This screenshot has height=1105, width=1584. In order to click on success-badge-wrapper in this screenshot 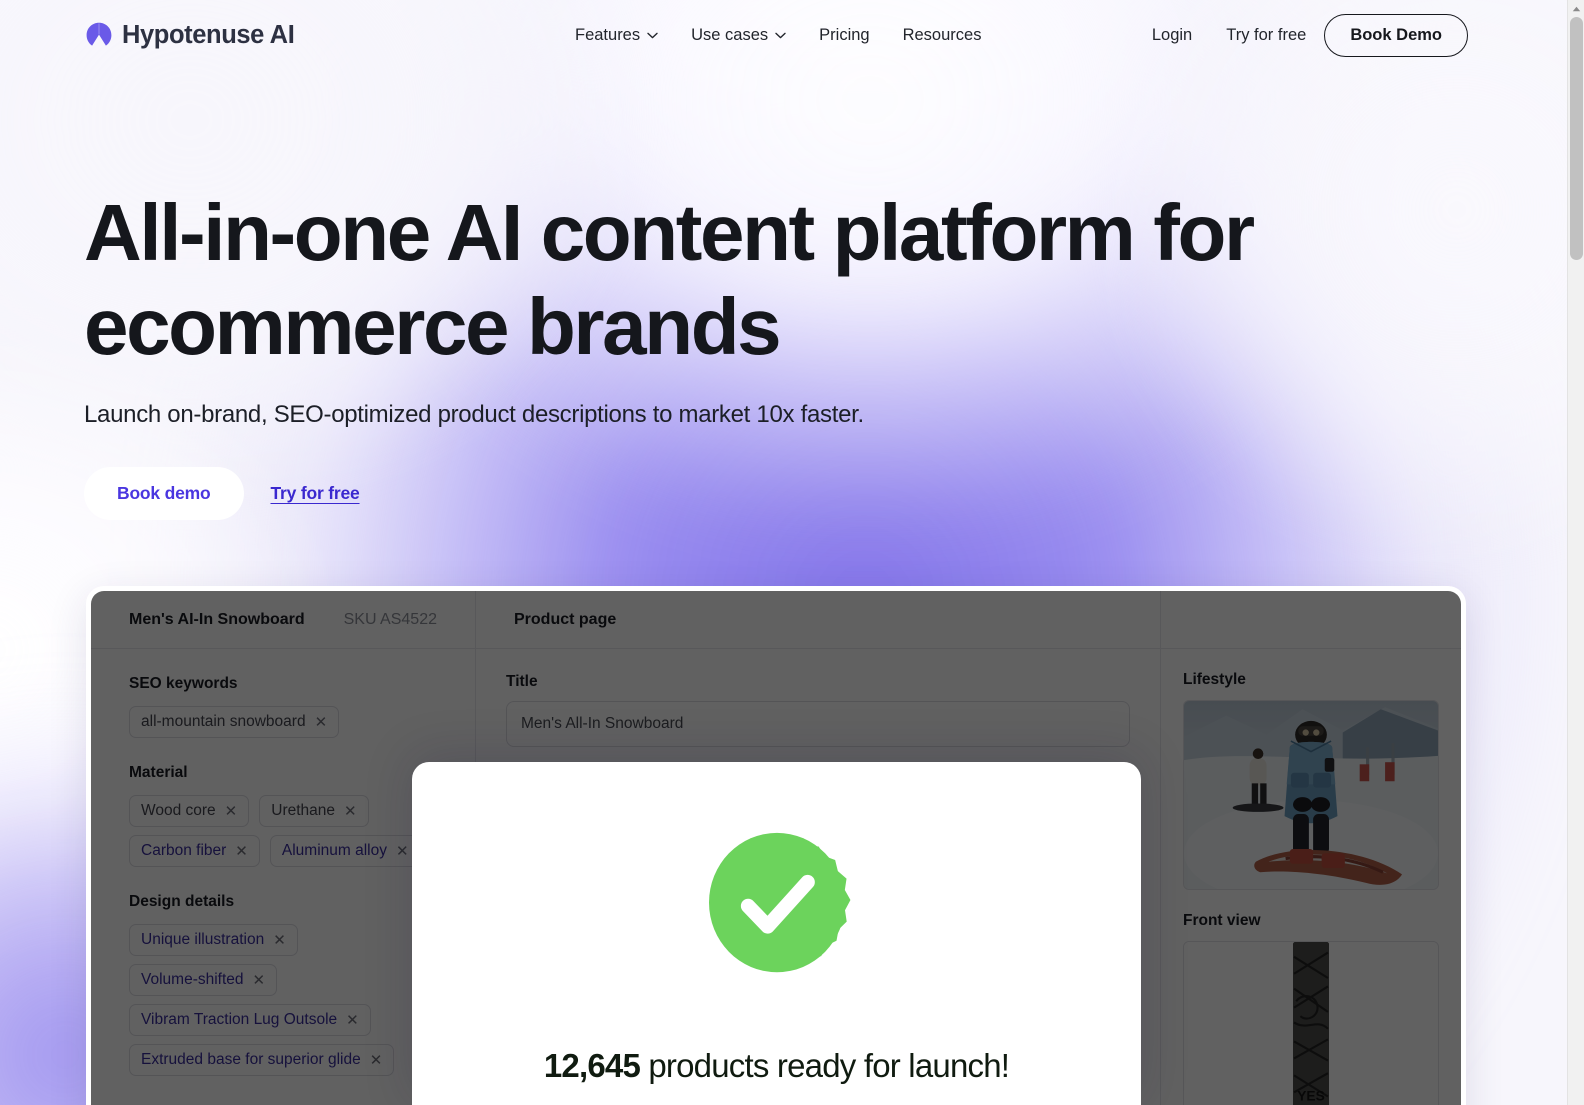, I will do `click(777, 917)`.